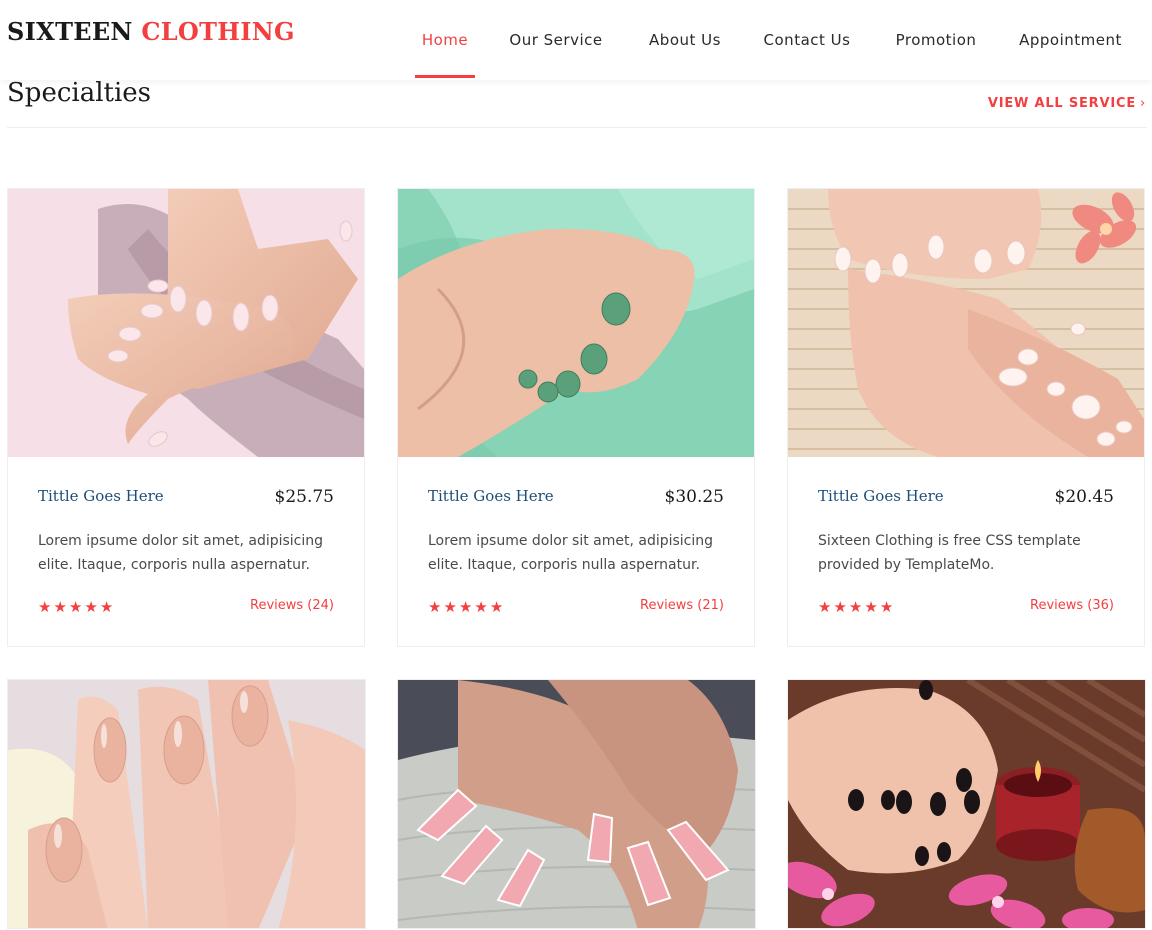 The image size is (1152, 930). I want to click on section-title: Specialties, so click(79, 93).